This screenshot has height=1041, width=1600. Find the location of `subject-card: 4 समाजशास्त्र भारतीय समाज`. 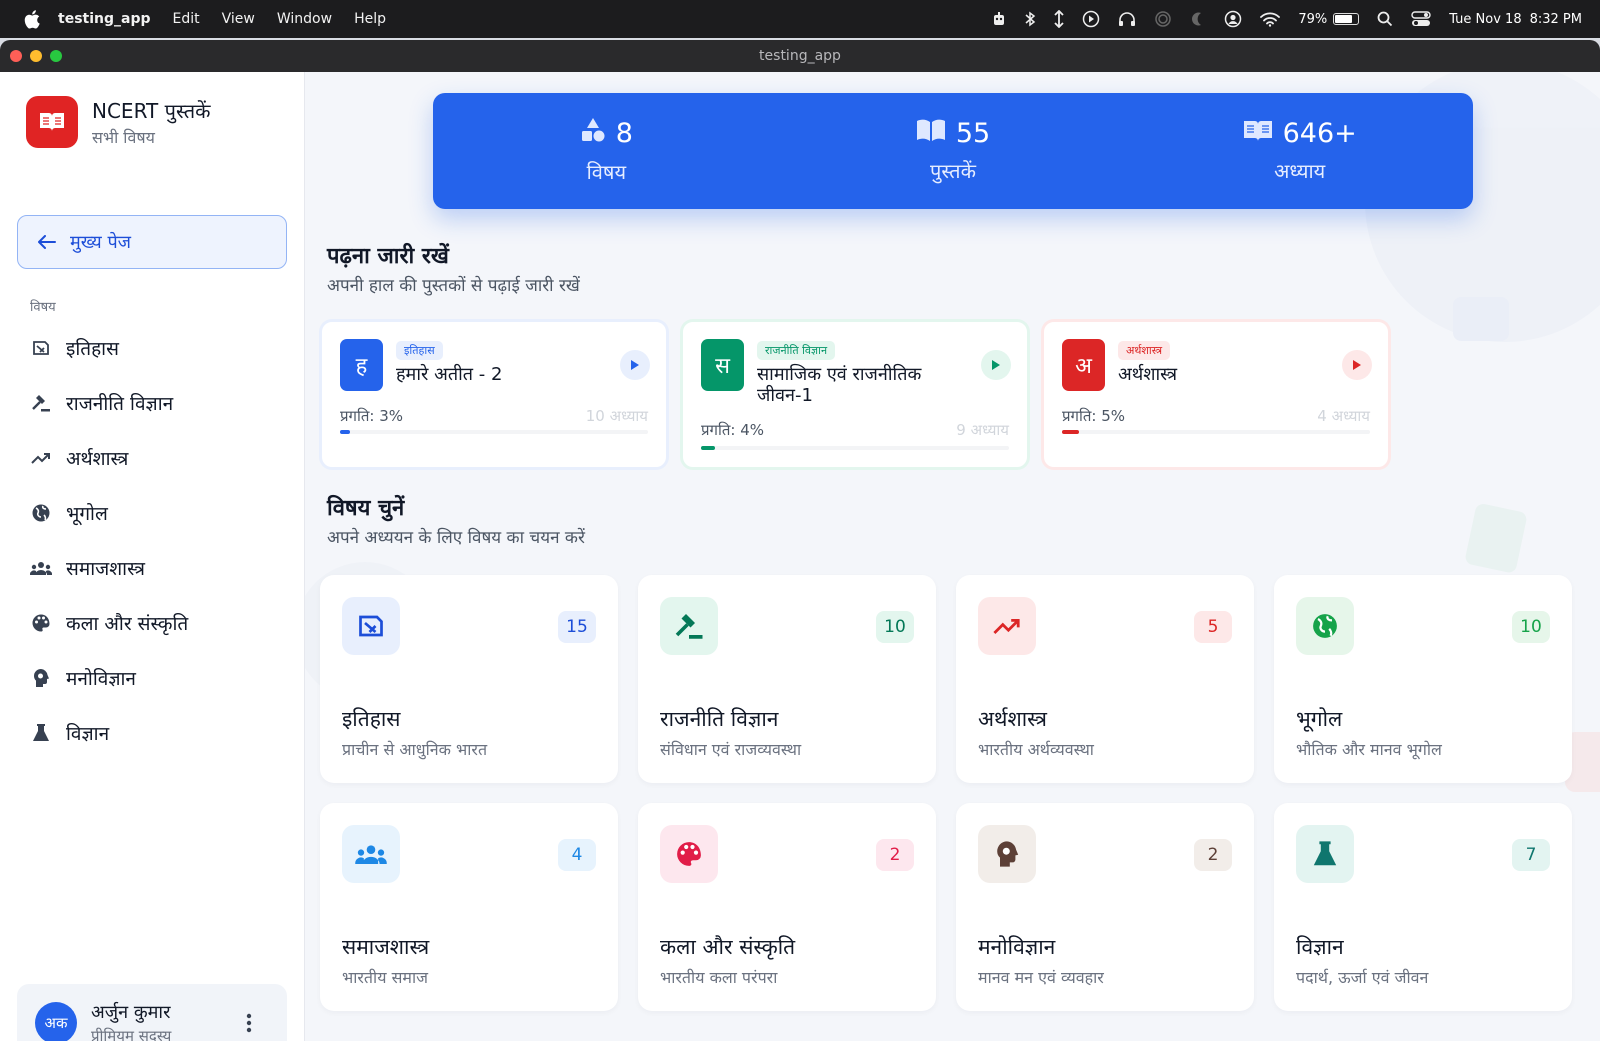

subject-card: 4 समाजशास्त्र भारतीय समाज is located at coordinates (469, 907).